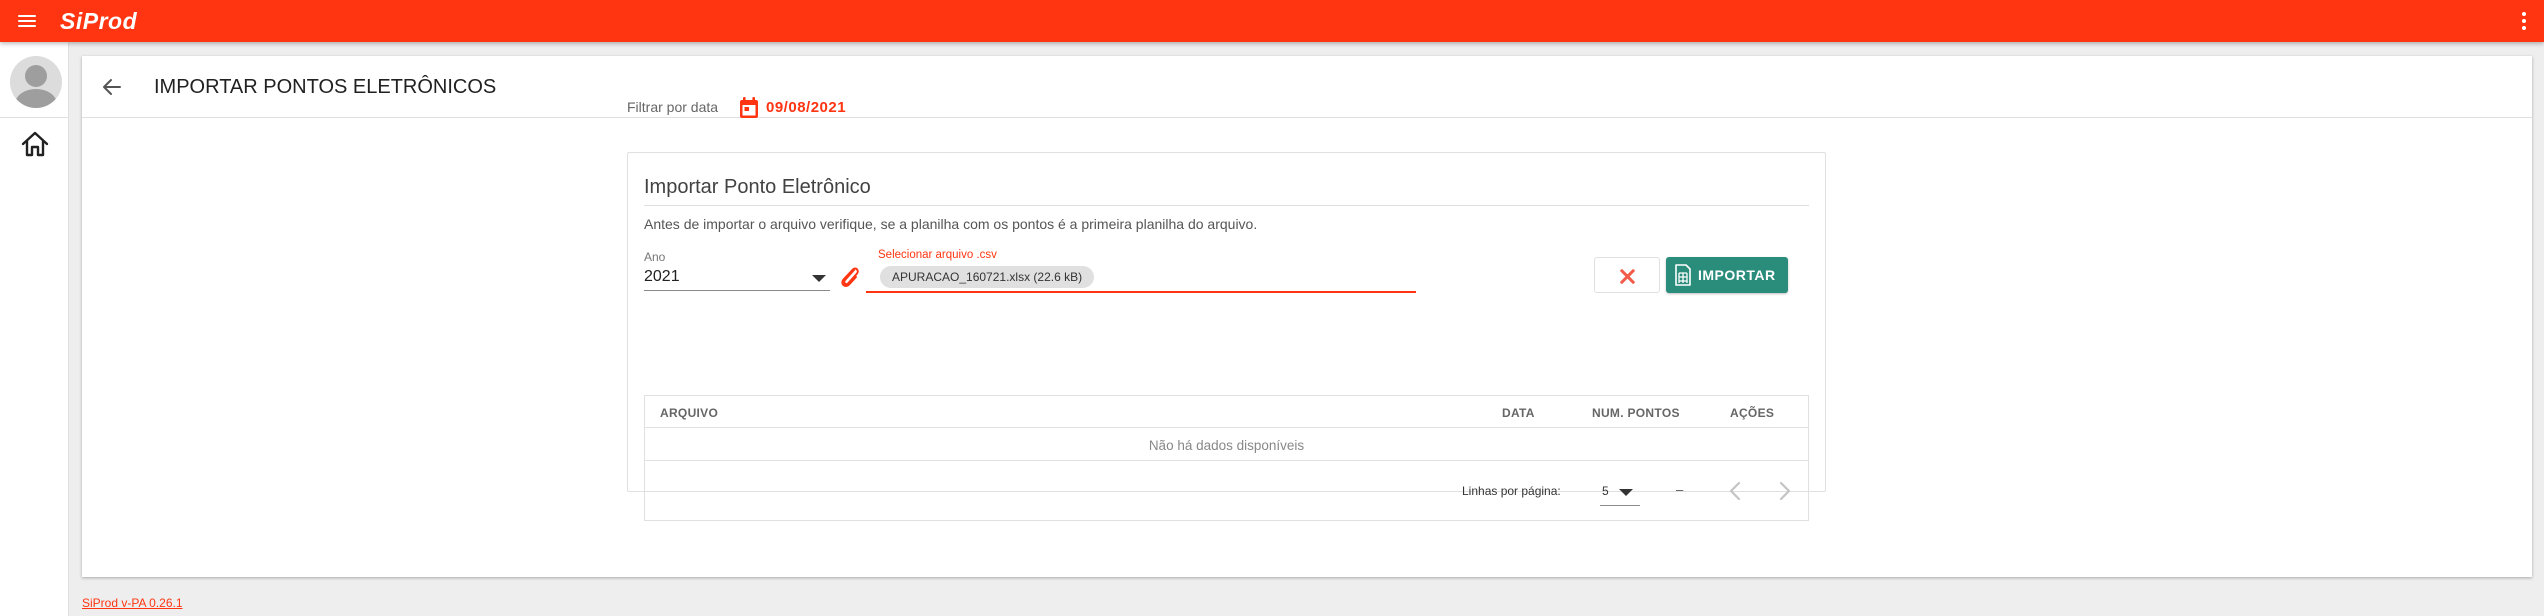  I want to click on version-link: SiProd v-PA 0.26.1, so click(132, 603).